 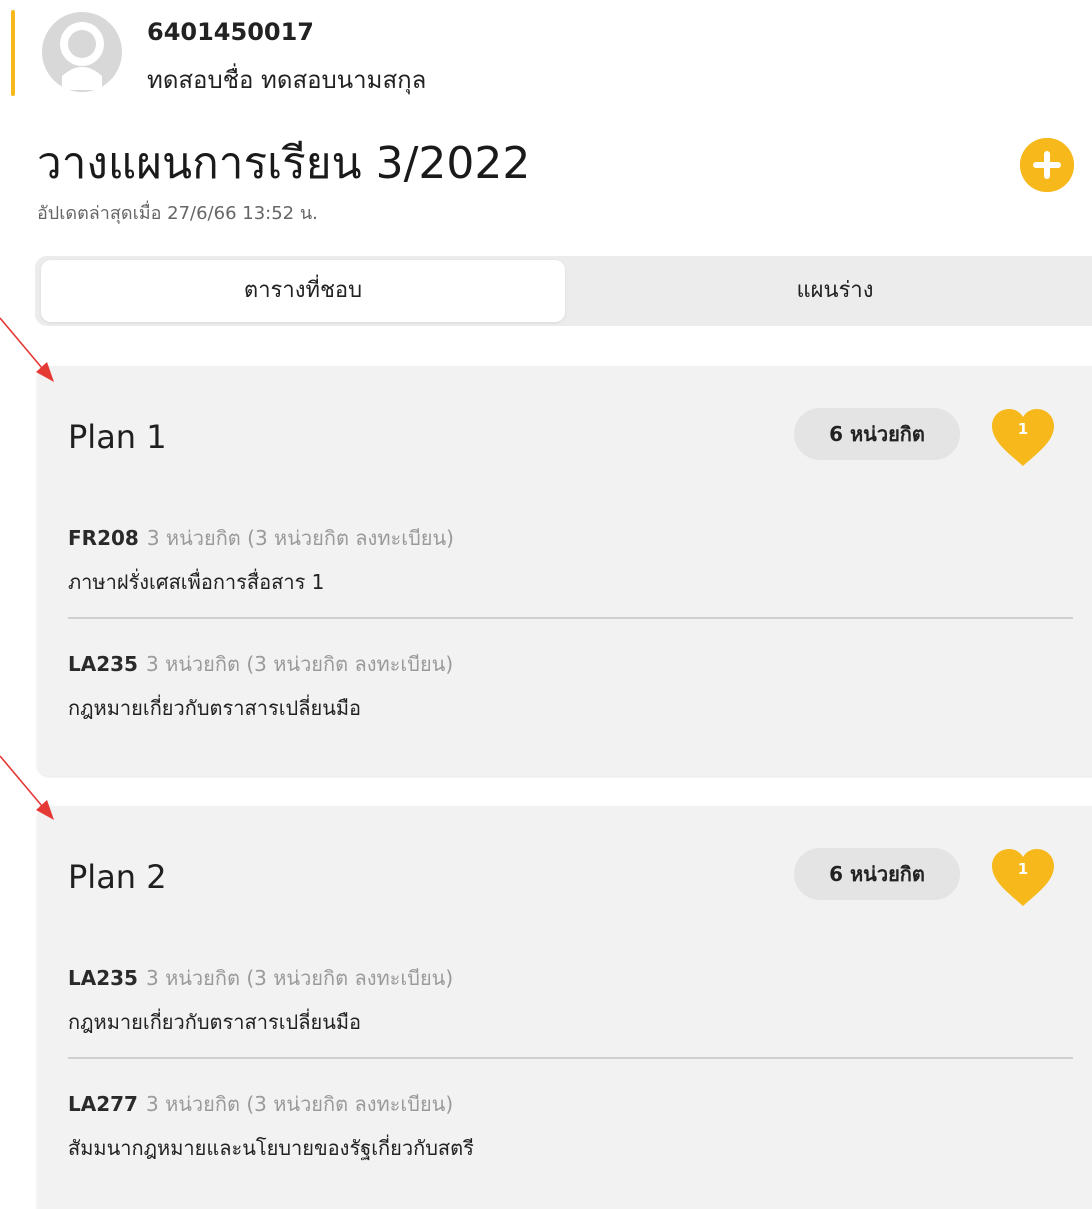 I want to click on plan-title: Plan 2, so click(x=117, y=877).